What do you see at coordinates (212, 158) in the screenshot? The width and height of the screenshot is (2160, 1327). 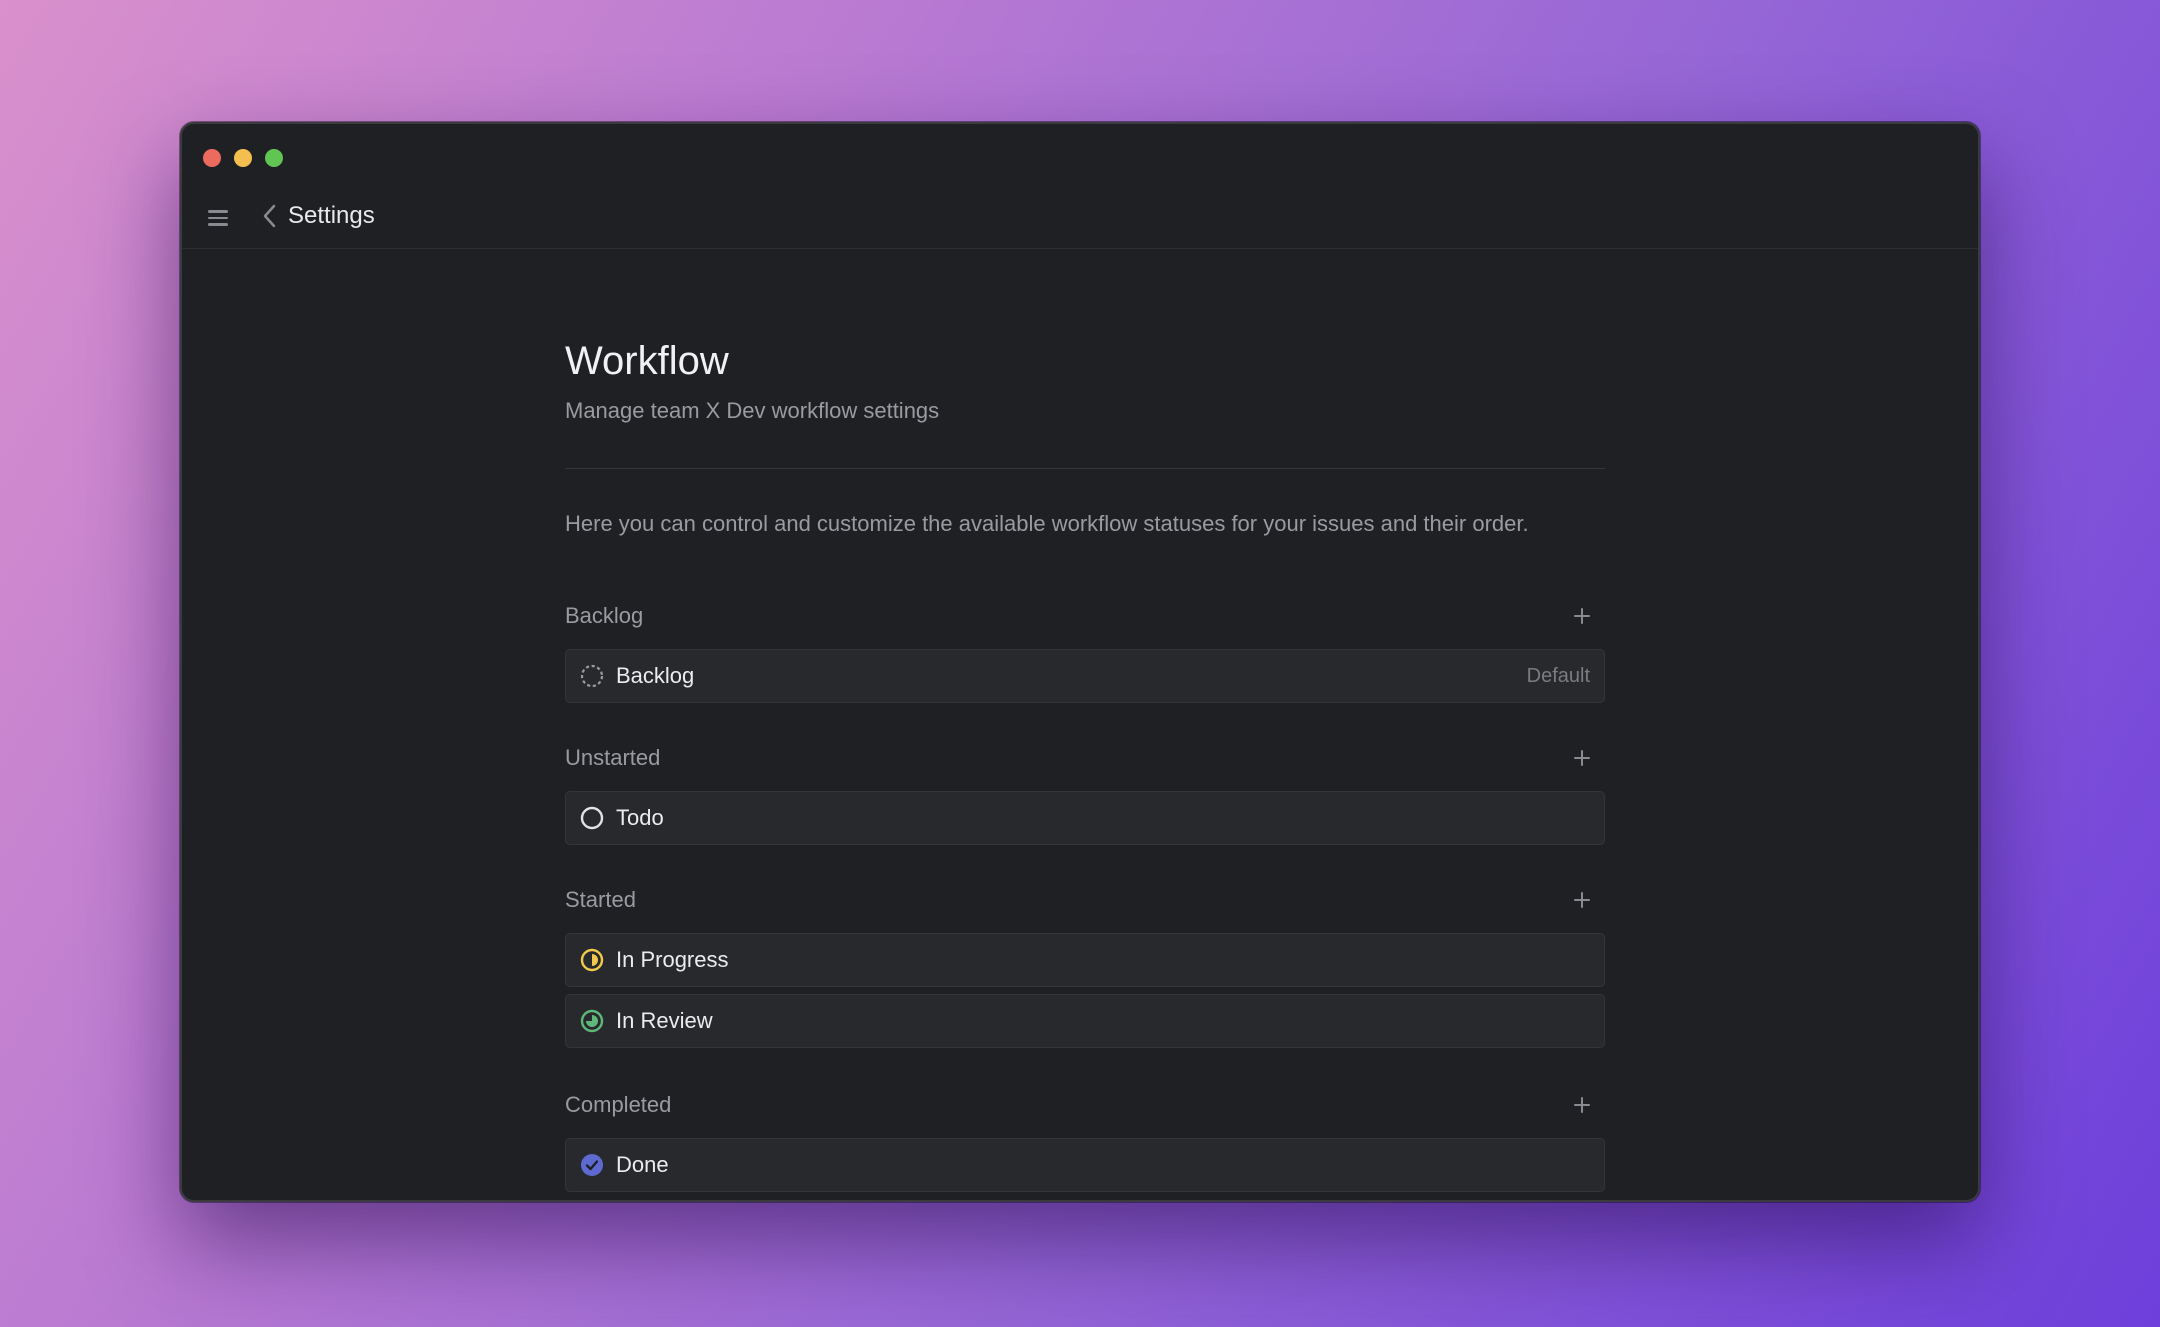 I see `close-window-button` at bounding box center [212, 158].